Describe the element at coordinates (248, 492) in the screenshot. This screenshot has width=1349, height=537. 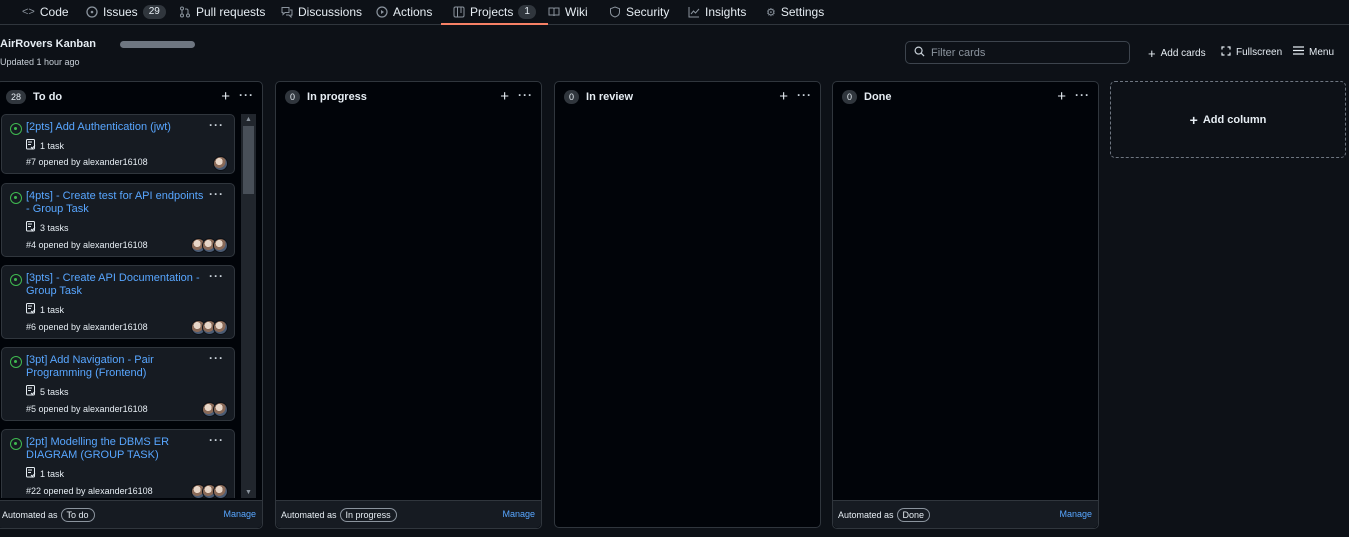
I see `scroll-down-arrow-icon: ▼` at that location.